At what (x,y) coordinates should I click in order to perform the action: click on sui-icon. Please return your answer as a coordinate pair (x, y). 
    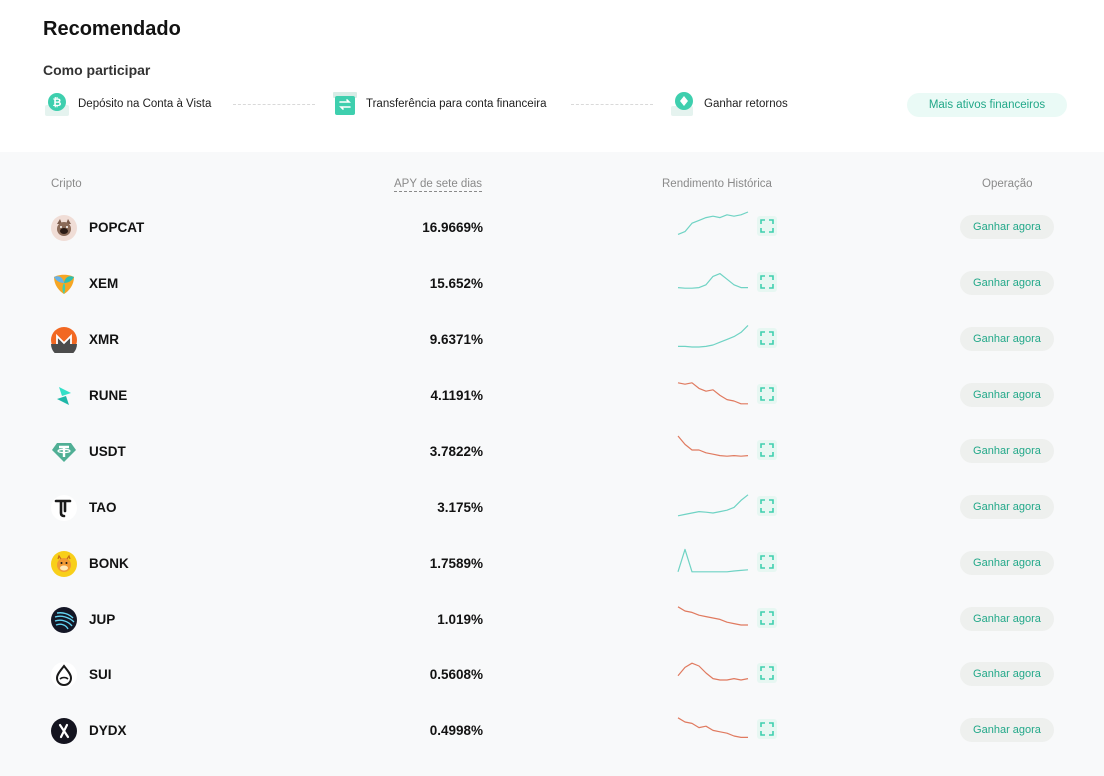
    Looking at the image, I should click on (64, 675).